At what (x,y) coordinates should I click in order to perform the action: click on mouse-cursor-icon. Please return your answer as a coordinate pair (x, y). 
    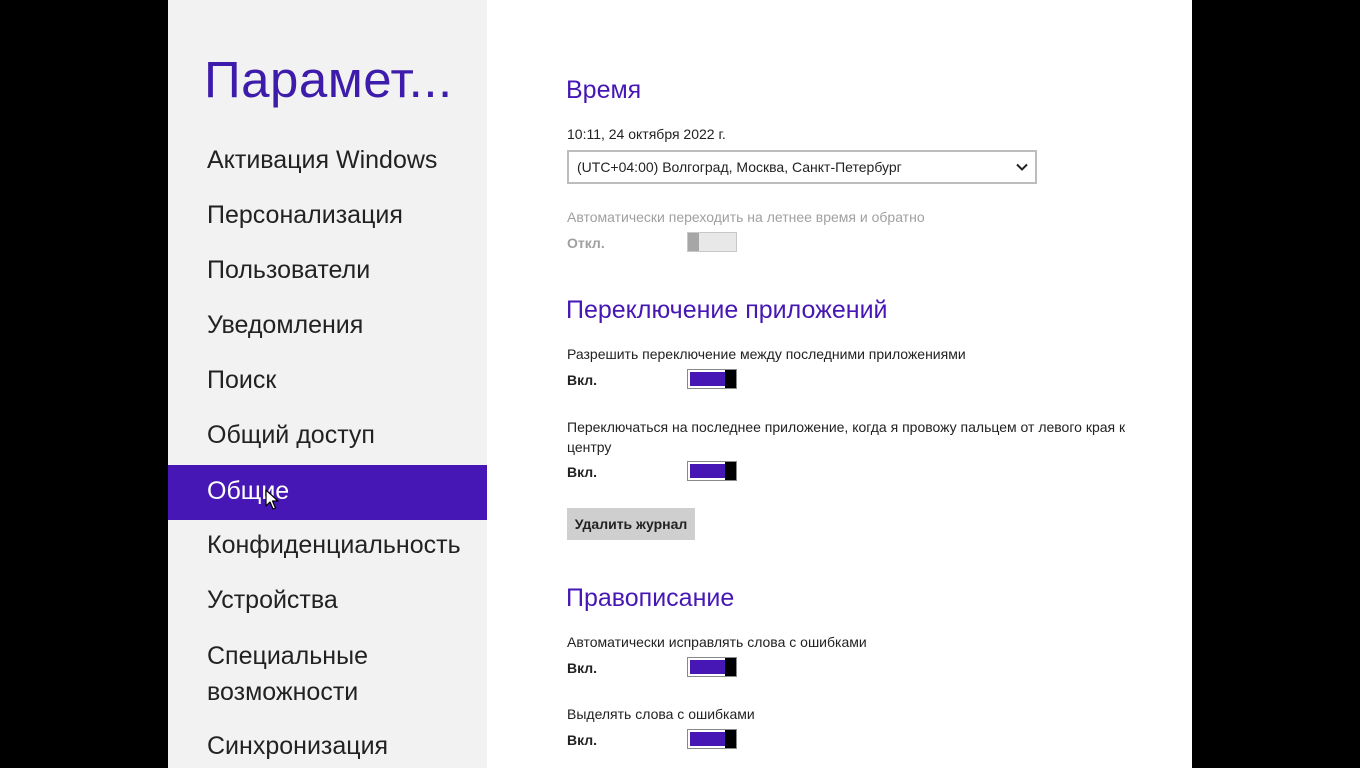
    Looking at the image, I should click on (272, 499).